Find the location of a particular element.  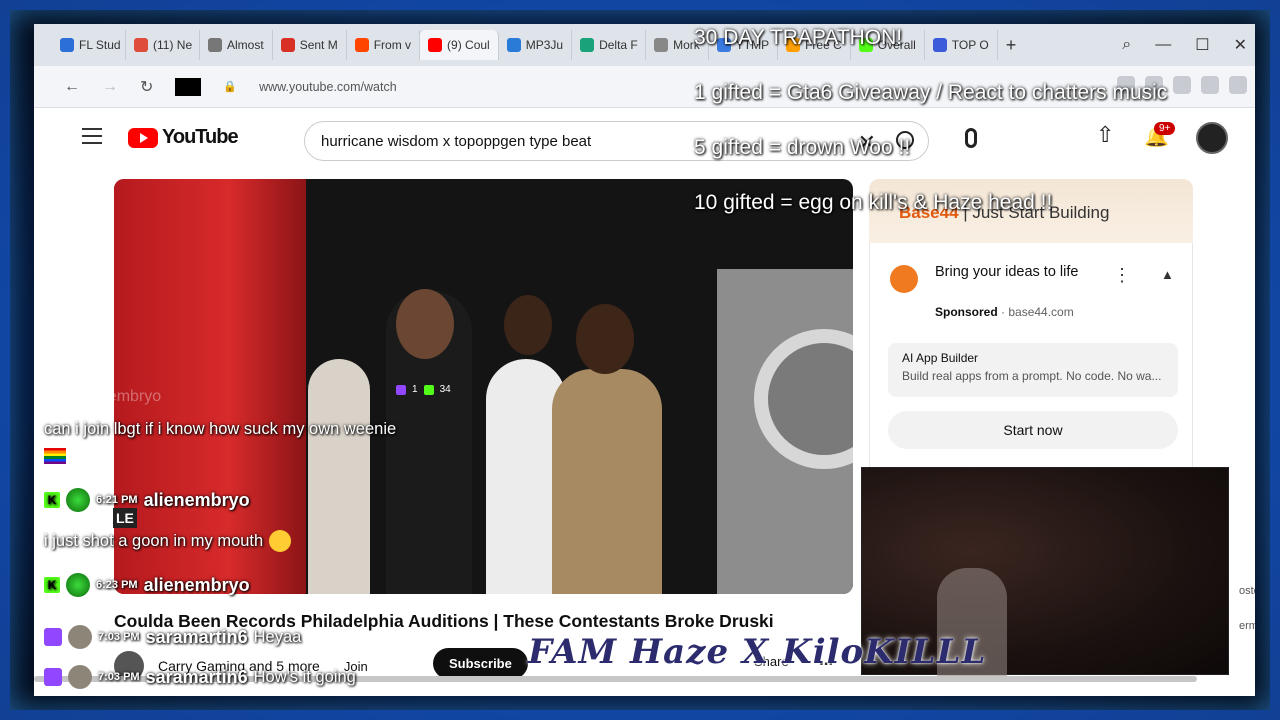

browser-tab: Sent M is located at coordinates (310, 45).